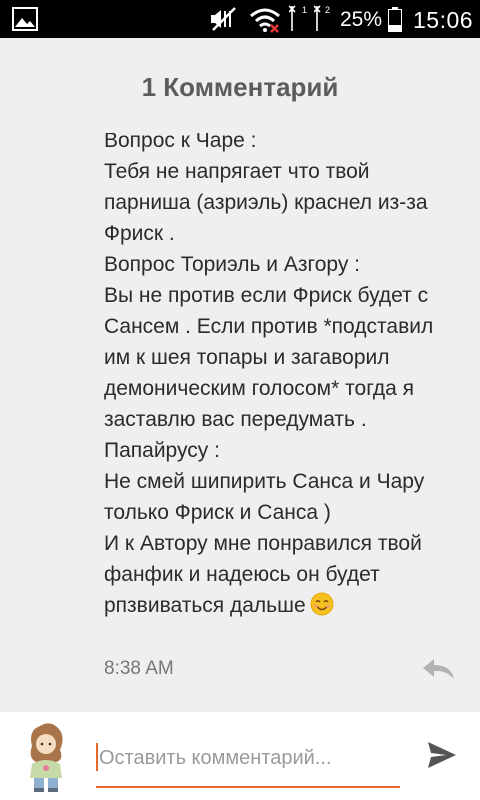 This screenshot has height=800, width=480. What do you see at coordinates (269, 326) in the screenshot?
I see `comment-line: Сансем . Если против *подставил` at bounding box center [269, 326].